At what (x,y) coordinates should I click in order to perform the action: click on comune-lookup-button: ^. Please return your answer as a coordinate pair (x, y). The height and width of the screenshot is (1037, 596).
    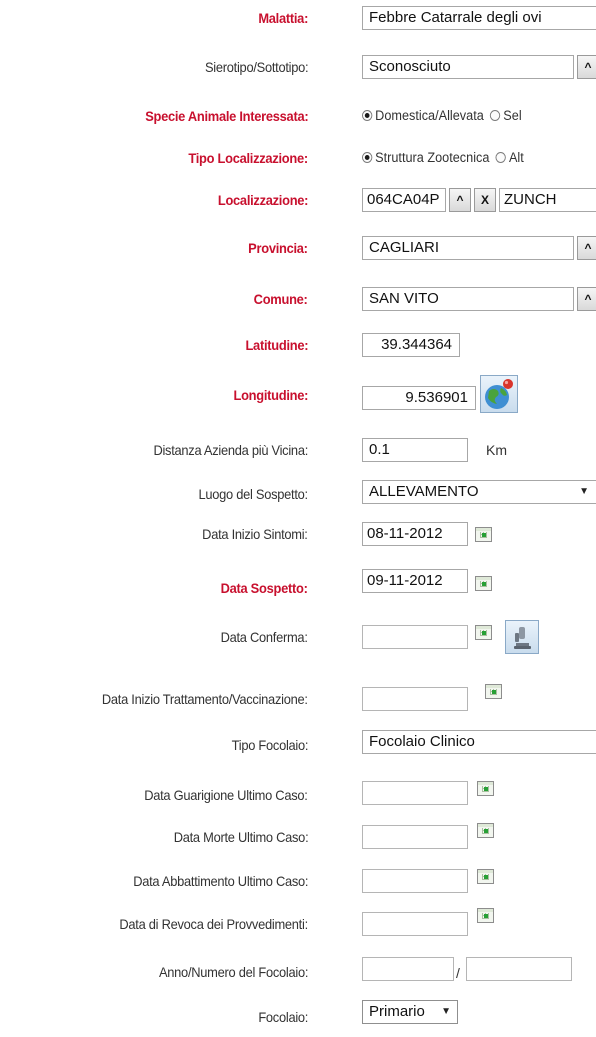
    Looking at the image, I should click on (586, 299).